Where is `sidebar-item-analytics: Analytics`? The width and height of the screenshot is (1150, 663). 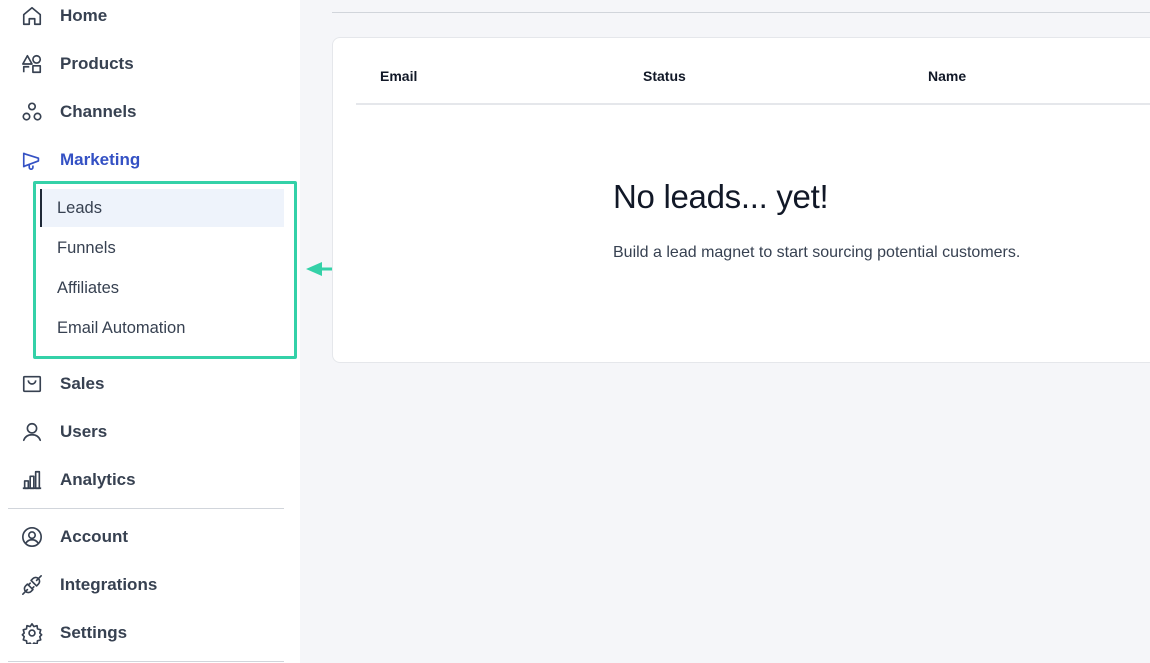
sidebar-item-analytics: Analytics is located at coordinates (150, 480).